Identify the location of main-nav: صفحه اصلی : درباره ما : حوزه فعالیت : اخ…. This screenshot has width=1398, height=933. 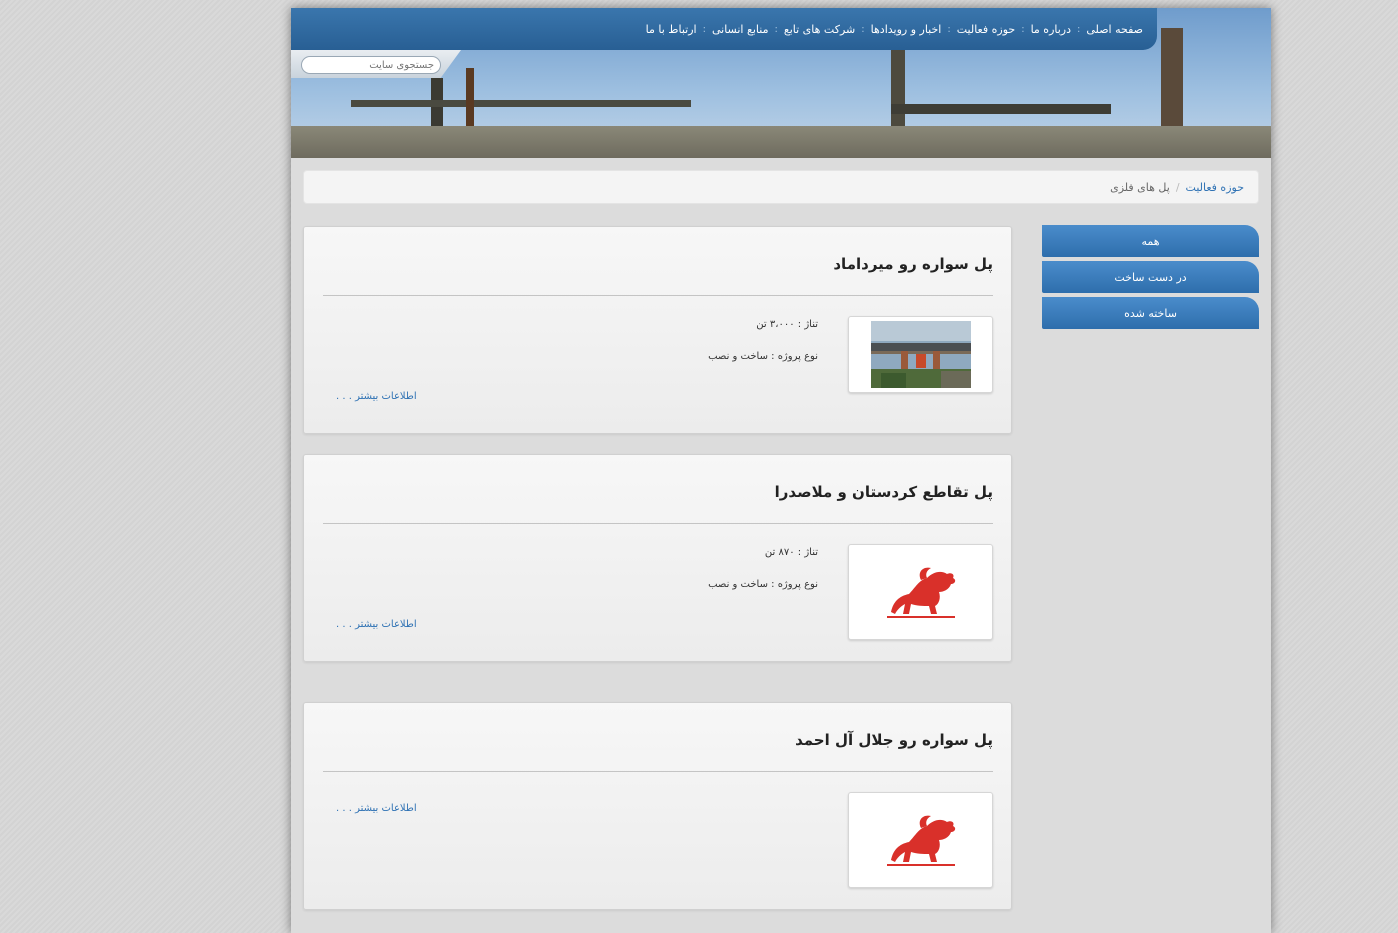
(724, 29).